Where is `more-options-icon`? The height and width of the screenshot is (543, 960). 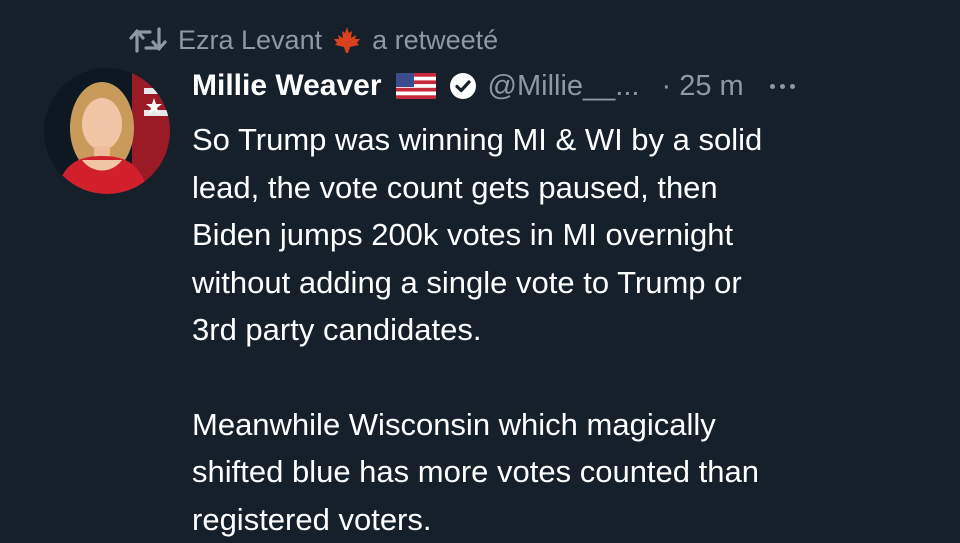 more-options-icon is located at coordinates (782, 86).